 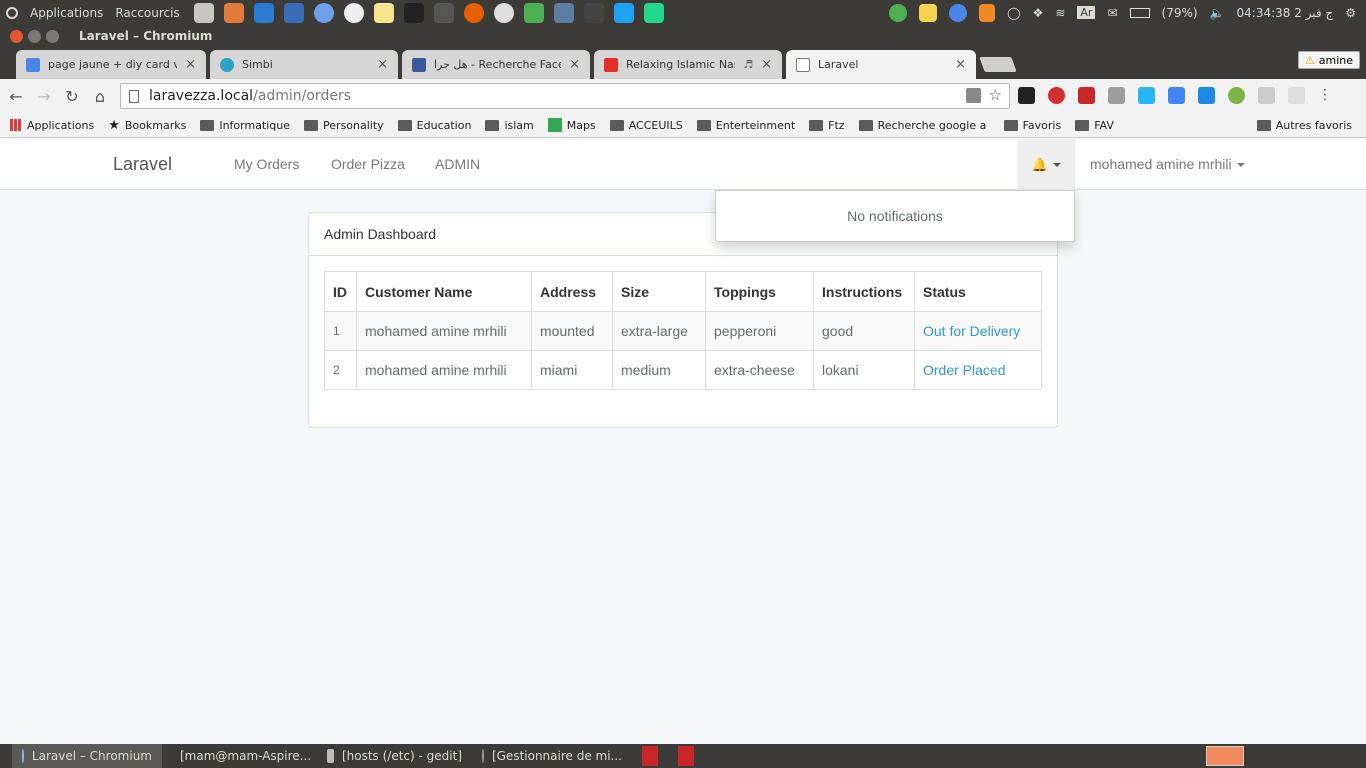 What do you see at coordinates (52, 36) in the screenshot?
I see `window-maximize-button` at bounding box center [52, 36].